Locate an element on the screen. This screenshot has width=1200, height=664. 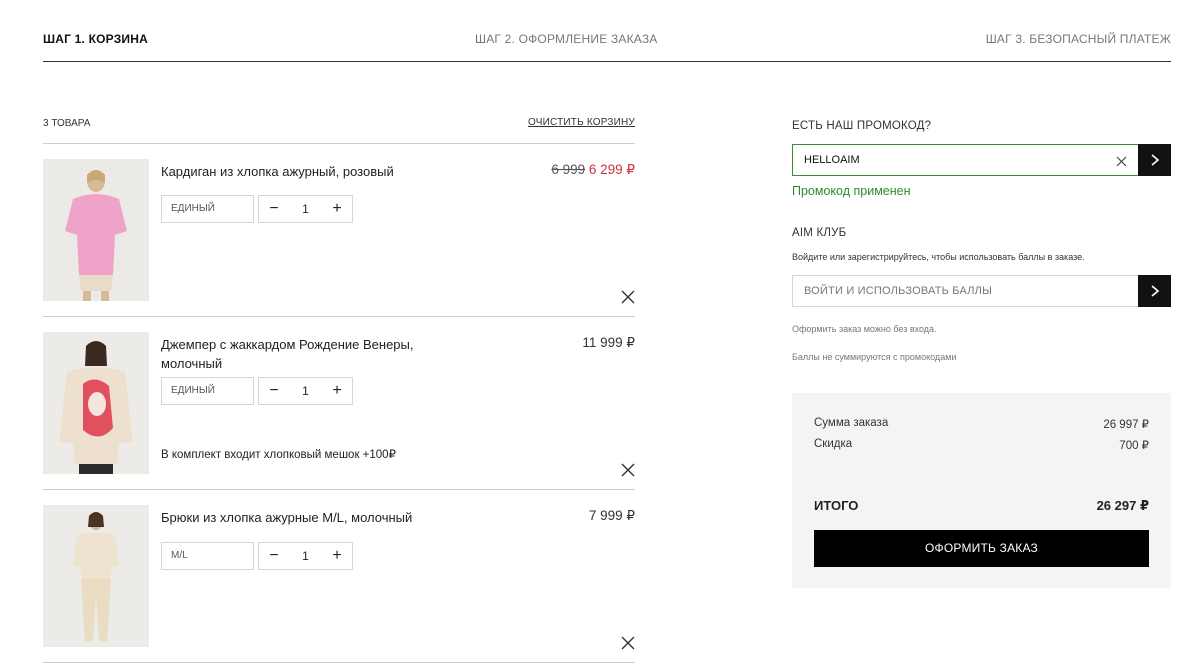
promo-row: HELLOAIM is located at coordinates (981, 160).